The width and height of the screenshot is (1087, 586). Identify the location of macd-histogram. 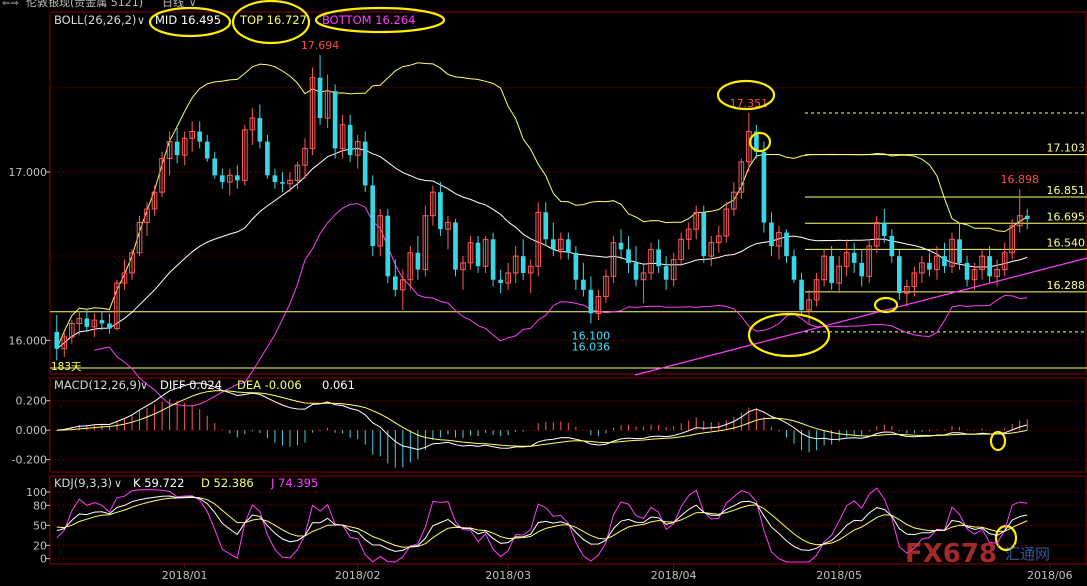
(545, 433).